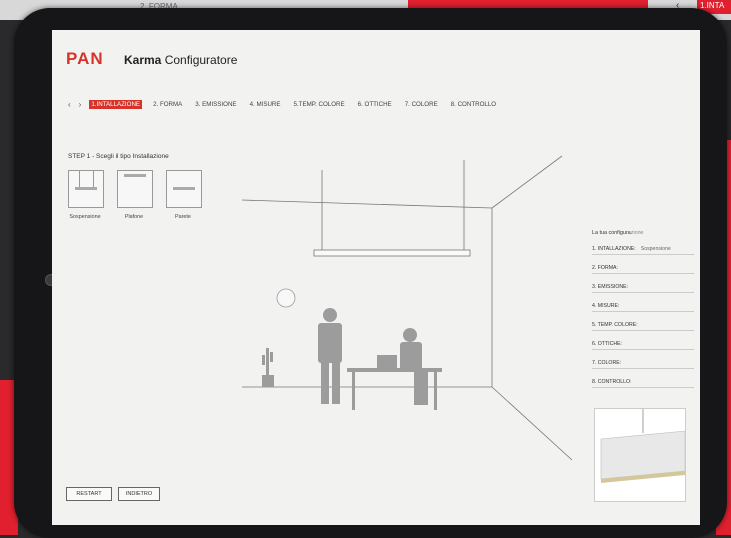  I want to click on config-value: Sospensione, so click(655, 249).